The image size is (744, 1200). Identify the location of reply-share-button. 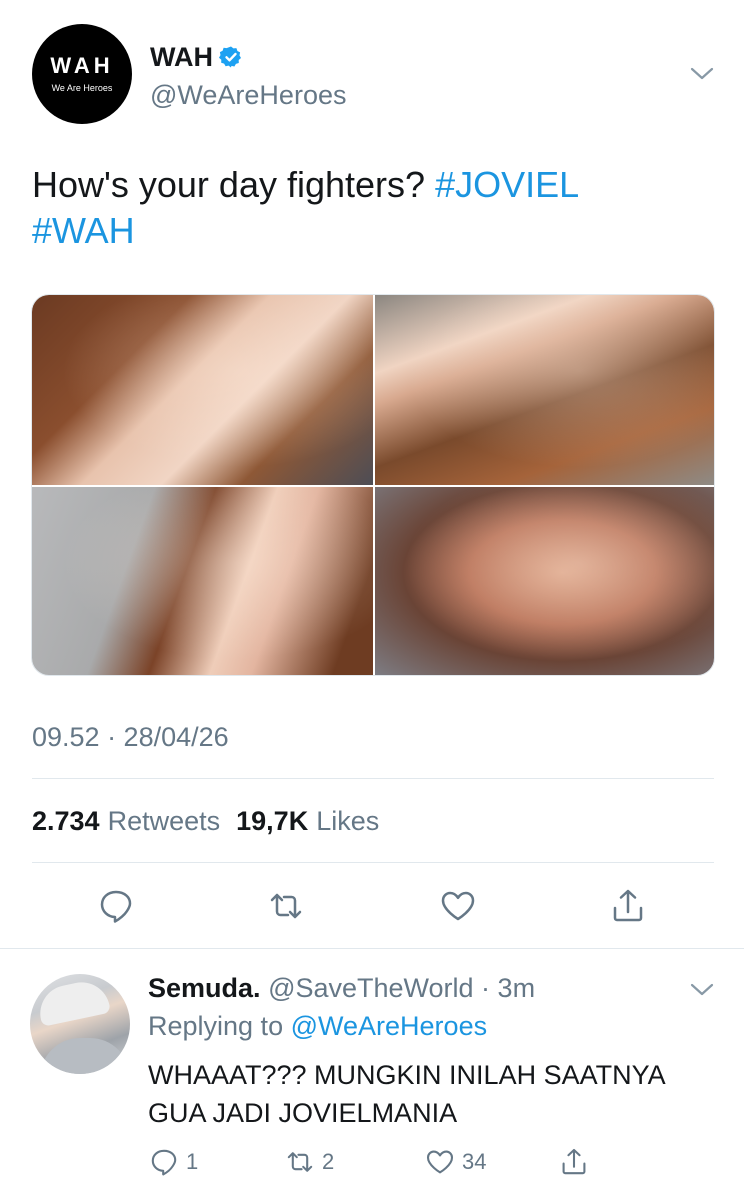
(577, 1162).